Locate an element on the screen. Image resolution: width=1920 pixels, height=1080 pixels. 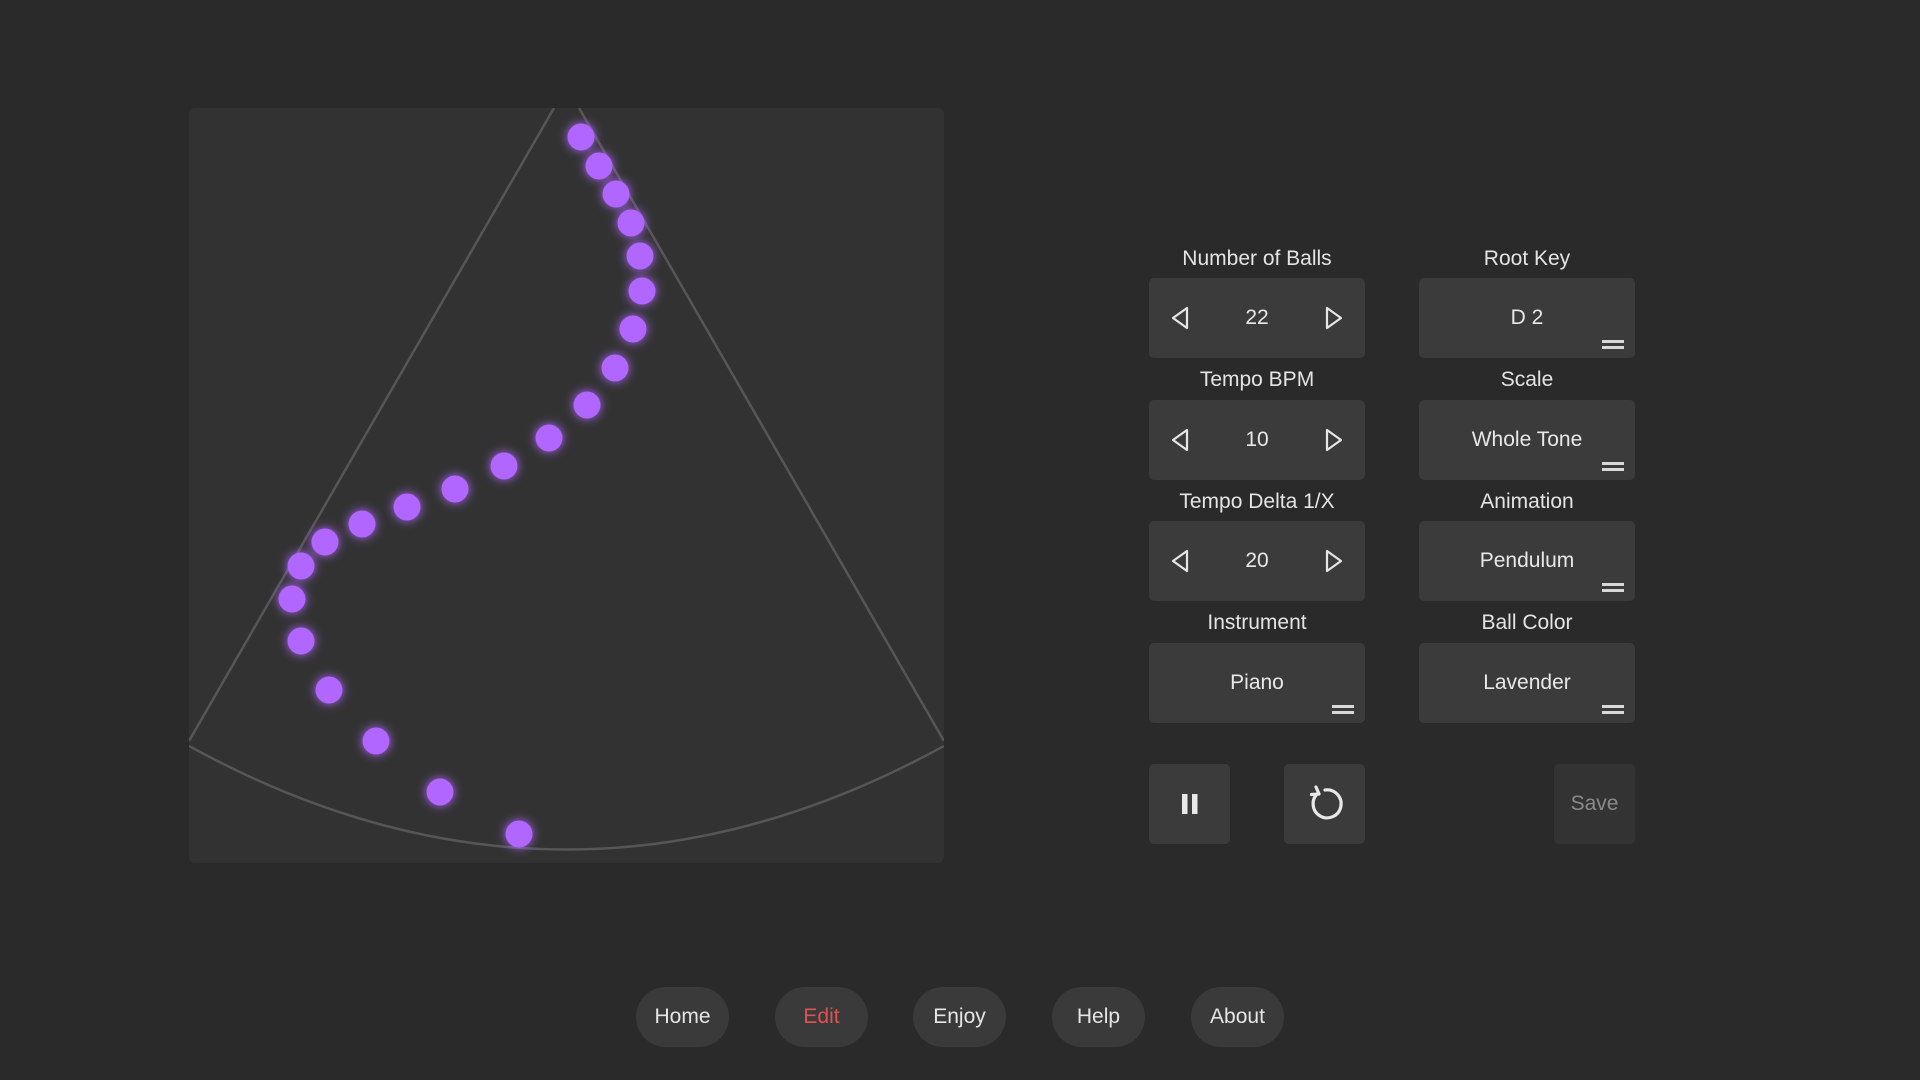
instrument-select: Piano is located at coordinates (1257, 683).